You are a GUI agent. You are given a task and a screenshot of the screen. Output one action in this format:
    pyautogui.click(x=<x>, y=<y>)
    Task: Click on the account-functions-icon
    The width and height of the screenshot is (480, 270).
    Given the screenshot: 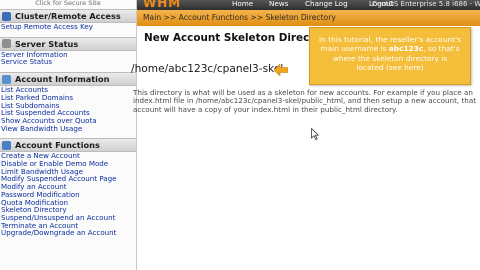 What is the action you would take?
    pyautogui.click(x=6, y=145)
    